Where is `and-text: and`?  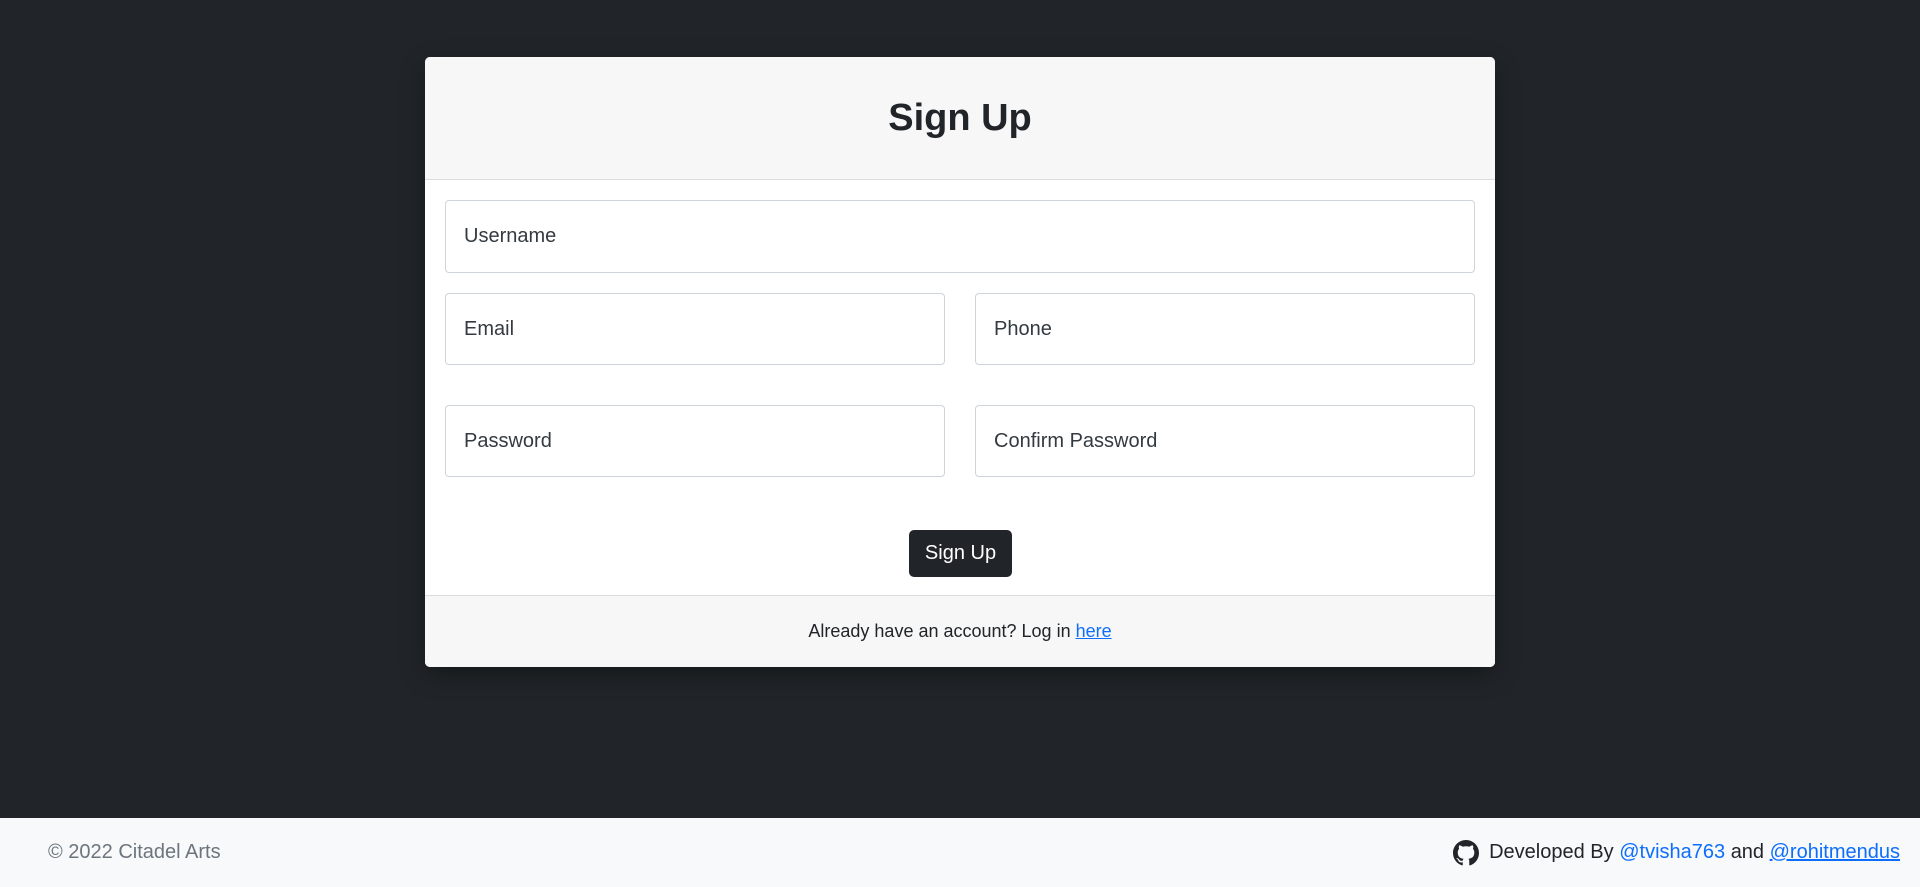
and-text: and is located at coordinates (1747, 852).